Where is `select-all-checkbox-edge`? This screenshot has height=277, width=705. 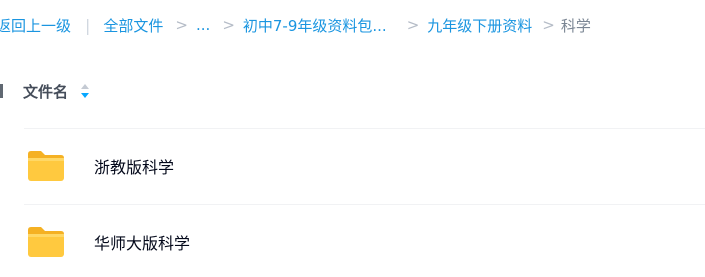 select-all-checkbox-edge is located at coordinates (1, 91).